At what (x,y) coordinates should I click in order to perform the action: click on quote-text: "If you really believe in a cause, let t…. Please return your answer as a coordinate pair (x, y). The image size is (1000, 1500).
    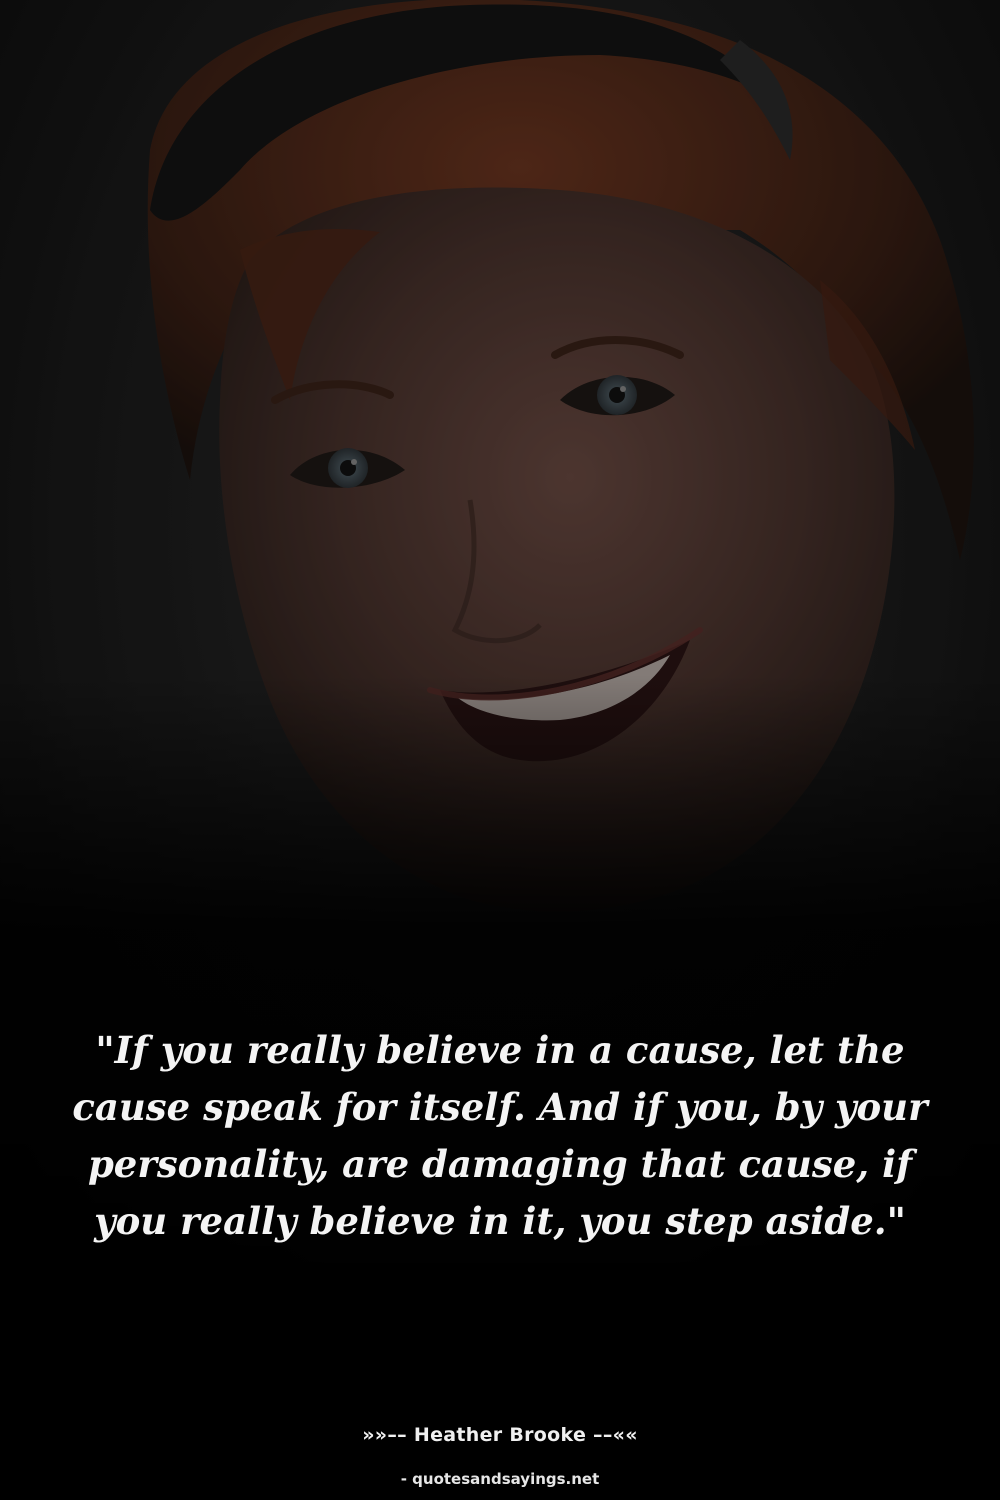
    Looking at the image, I should click on (500, 1135).